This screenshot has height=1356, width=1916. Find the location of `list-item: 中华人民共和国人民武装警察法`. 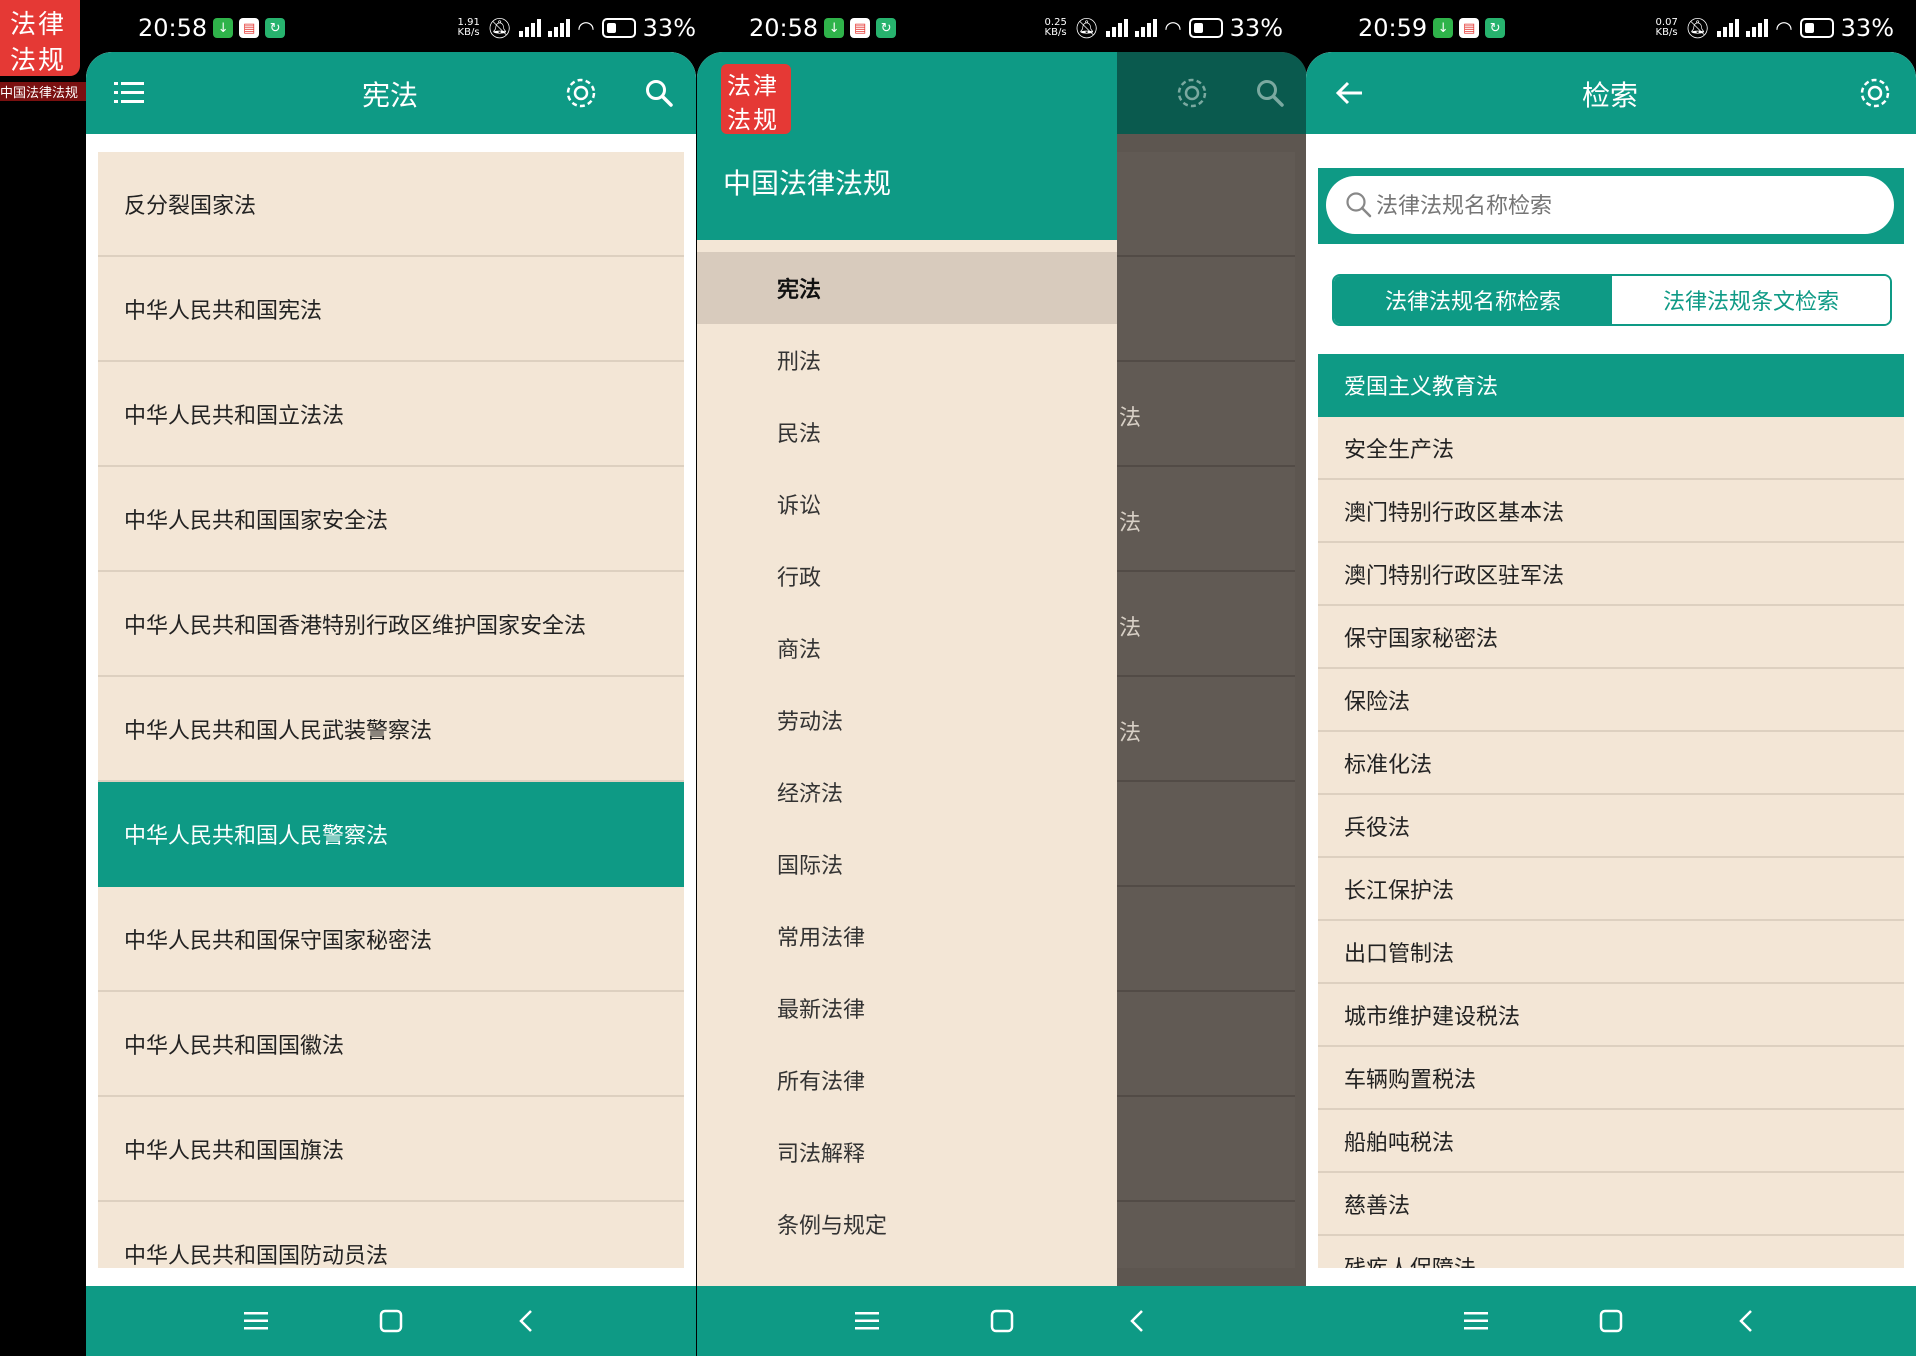

list-item: 中华人民共和国人民武装警察法 is located at coordinates (391, 729).